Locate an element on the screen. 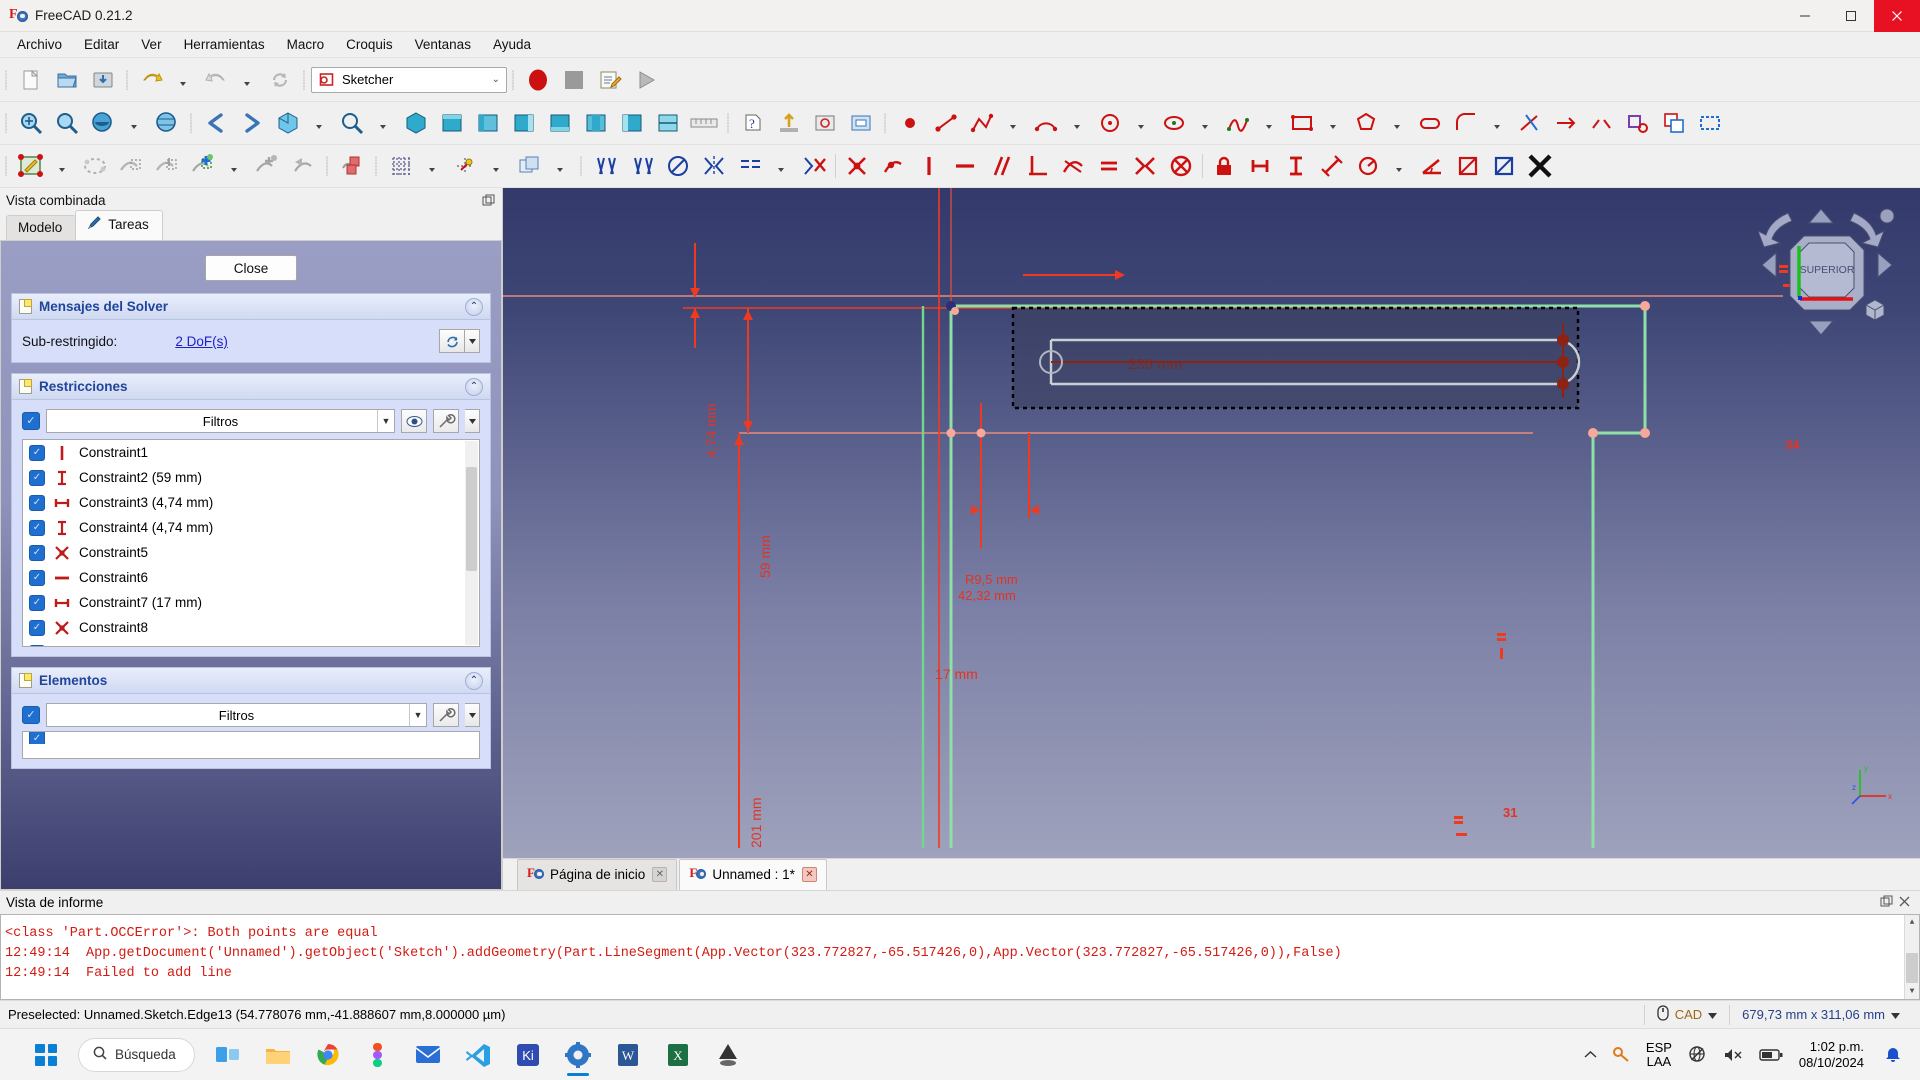  constrain-block-icon is located at coordinates (678, 166).